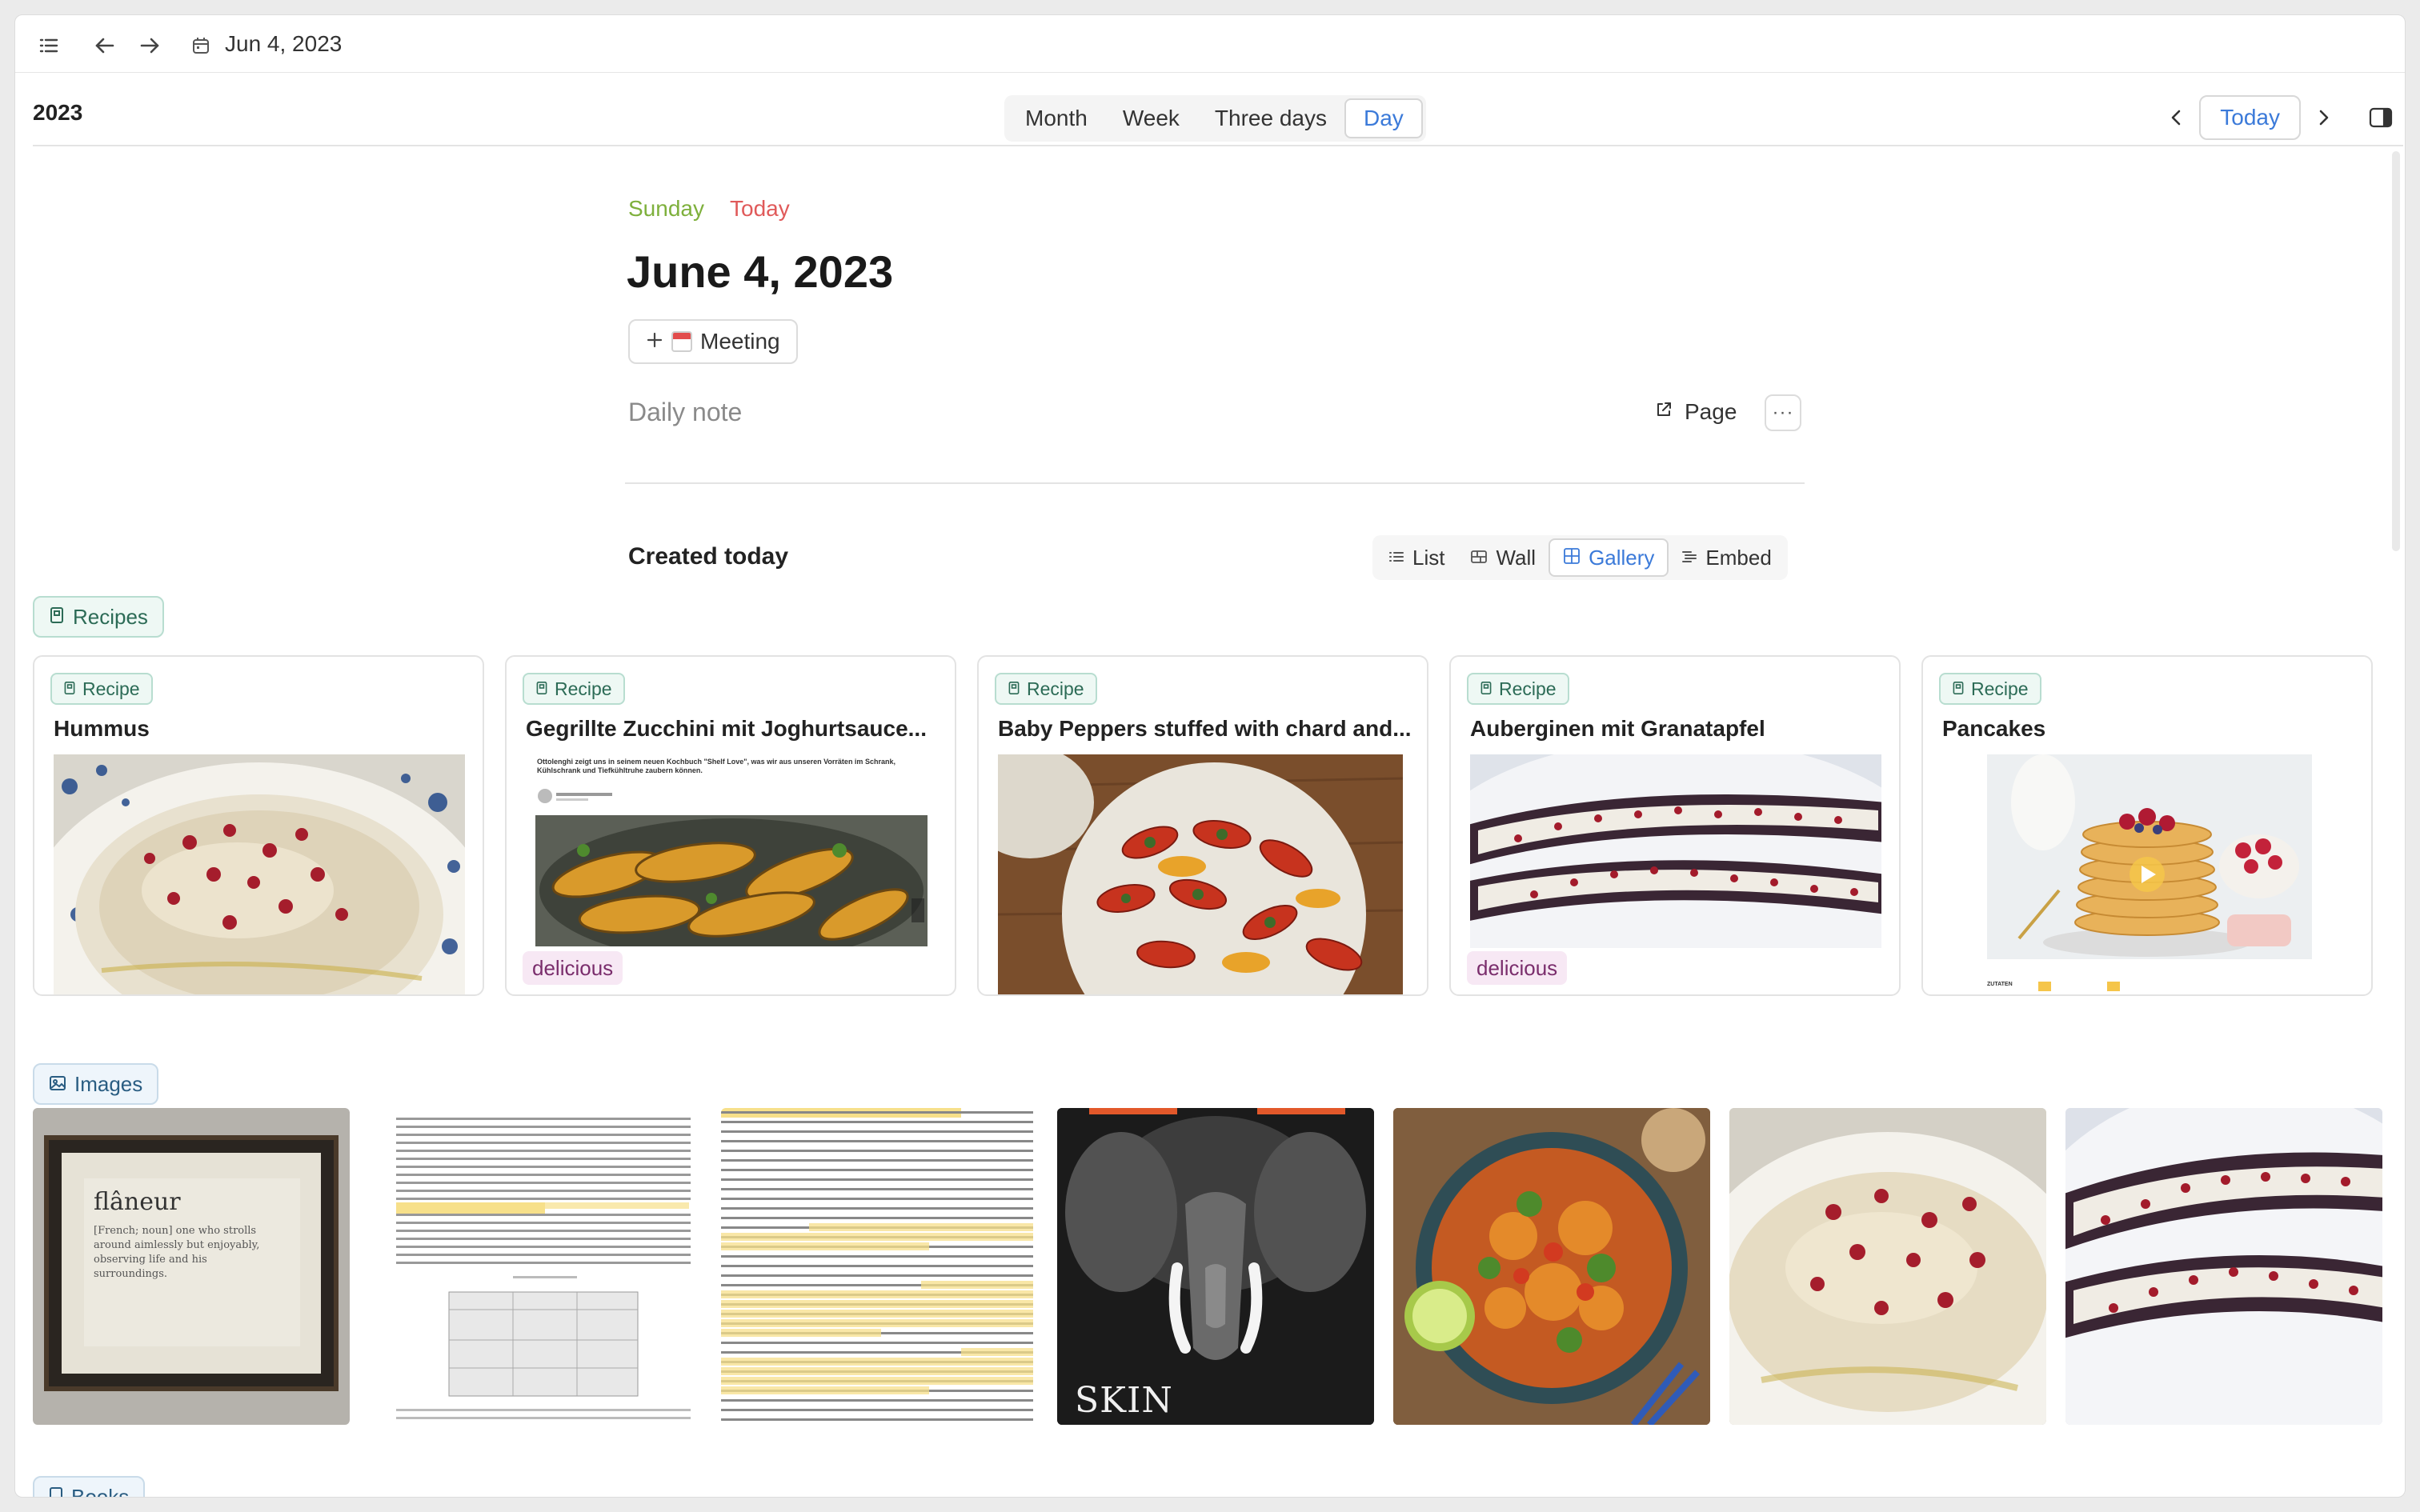 The height and width of the screenshot is (1512, 2420). What do you see at coordinates (1215, 483) in the screenshot?
I see `divider` at bounding box center [1215, 483].